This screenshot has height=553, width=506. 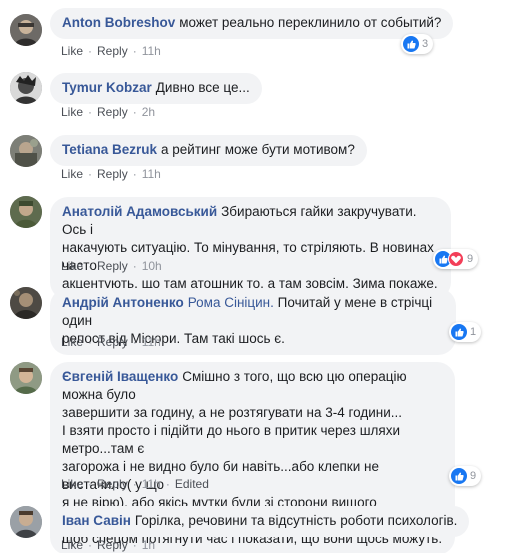 What do you see at coordinates (310, 22) in the screenshot?
I see `comment-text: может реально переклинило от событий?` at bounding box center [310, 22].